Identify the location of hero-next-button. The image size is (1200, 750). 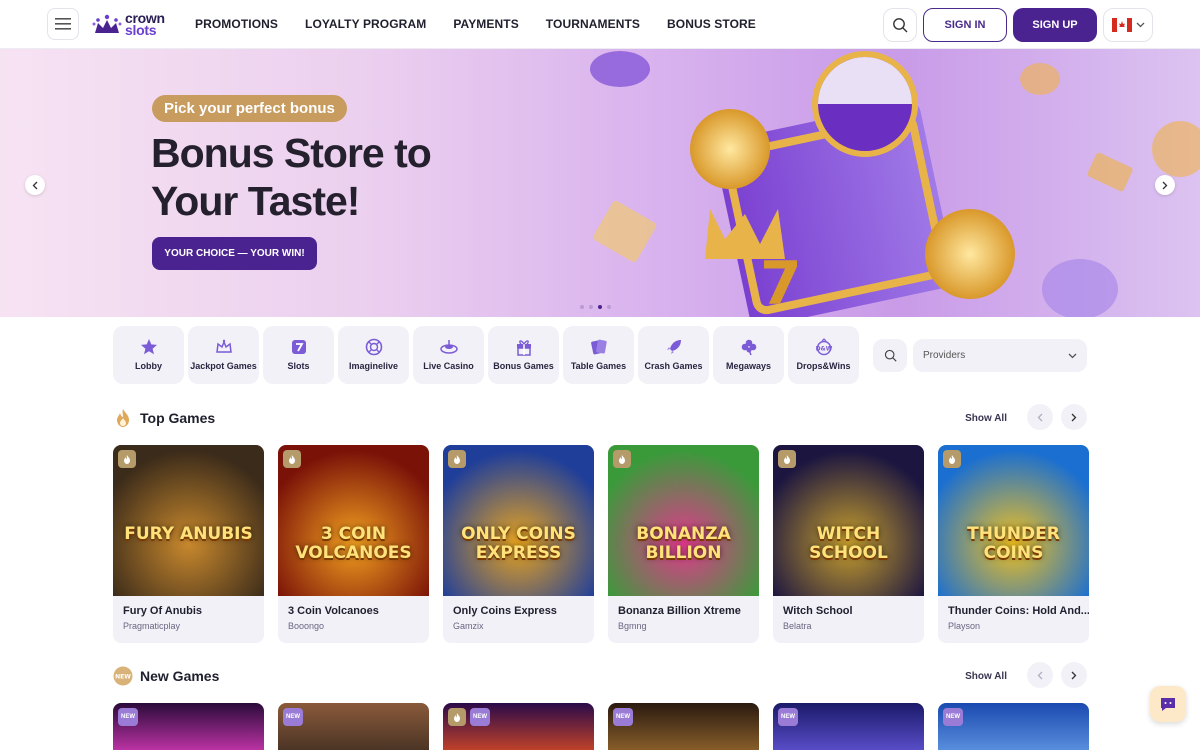
(1165, 185).